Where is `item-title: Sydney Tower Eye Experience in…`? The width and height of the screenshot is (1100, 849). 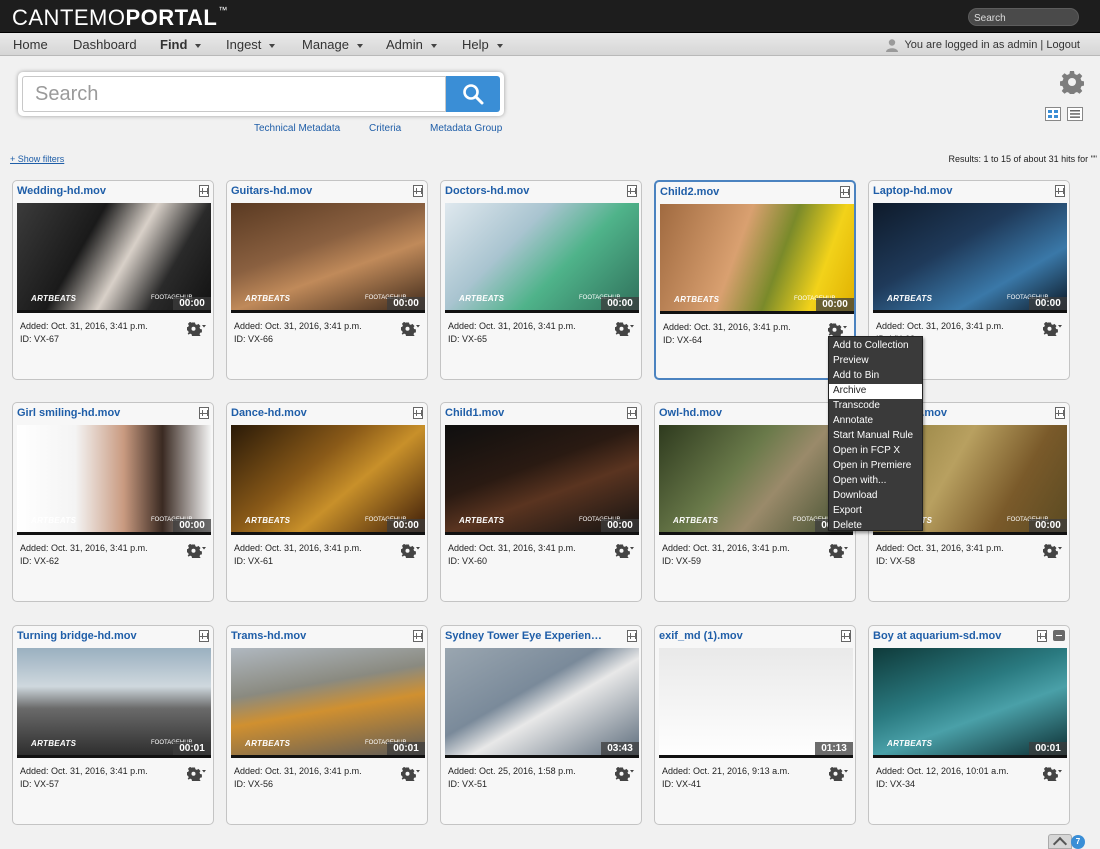
item-title: Sydney Tower Eye Experience in… is located at coordinates (525, 636).